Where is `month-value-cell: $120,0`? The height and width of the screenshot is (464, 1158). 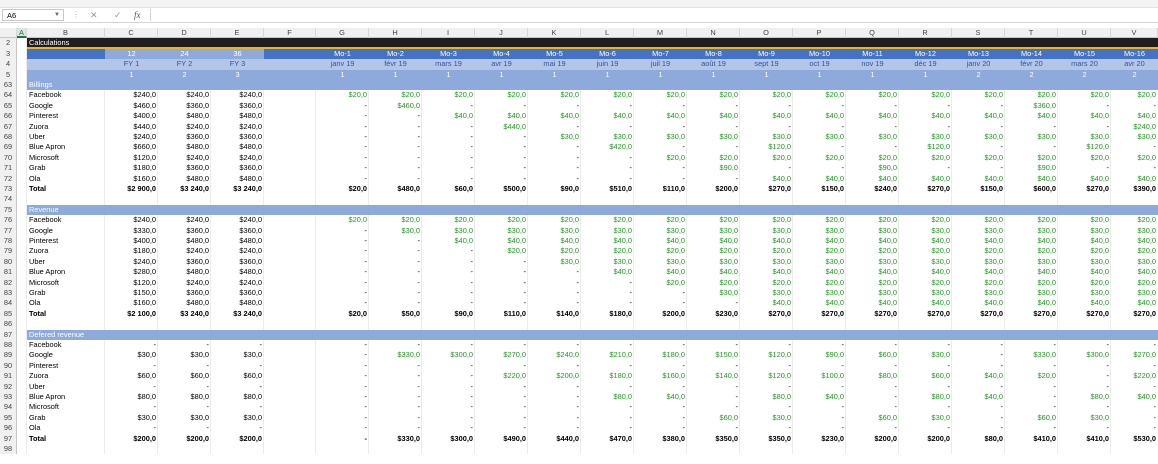 month-value-cell: $120,0 is located at coordinates (925, 147).